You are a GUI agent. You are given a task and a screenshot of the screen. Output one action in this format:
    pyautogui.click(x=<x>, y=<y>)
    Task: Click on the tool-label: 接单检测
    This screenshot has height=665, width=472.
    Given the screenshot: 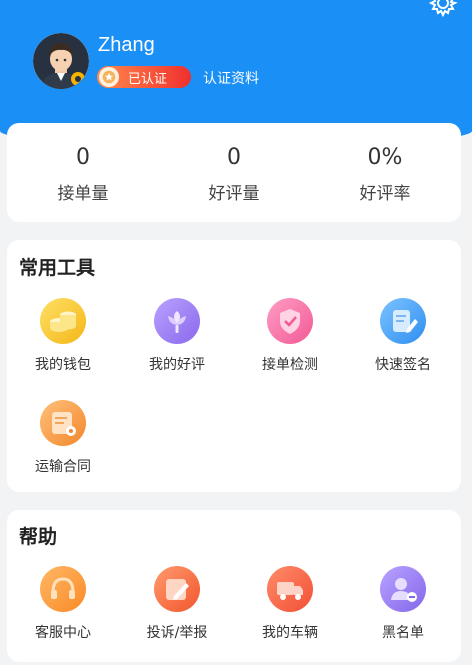 What is the action you would take?
    pyautogui.click(x=290, y=365)
    